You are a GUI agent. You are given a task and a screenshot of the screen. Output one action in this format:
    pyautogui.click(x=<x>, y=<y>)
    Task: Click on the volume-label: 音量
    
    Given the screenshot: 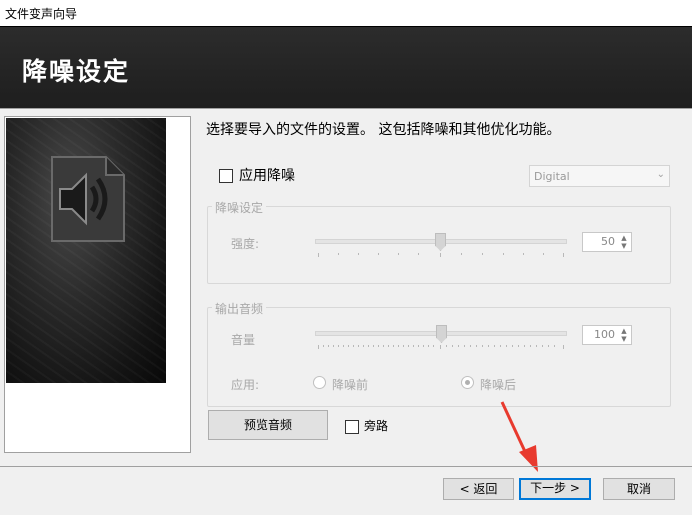 What is the action you would take?
    pyautogui.click(x=243, y=340)
    